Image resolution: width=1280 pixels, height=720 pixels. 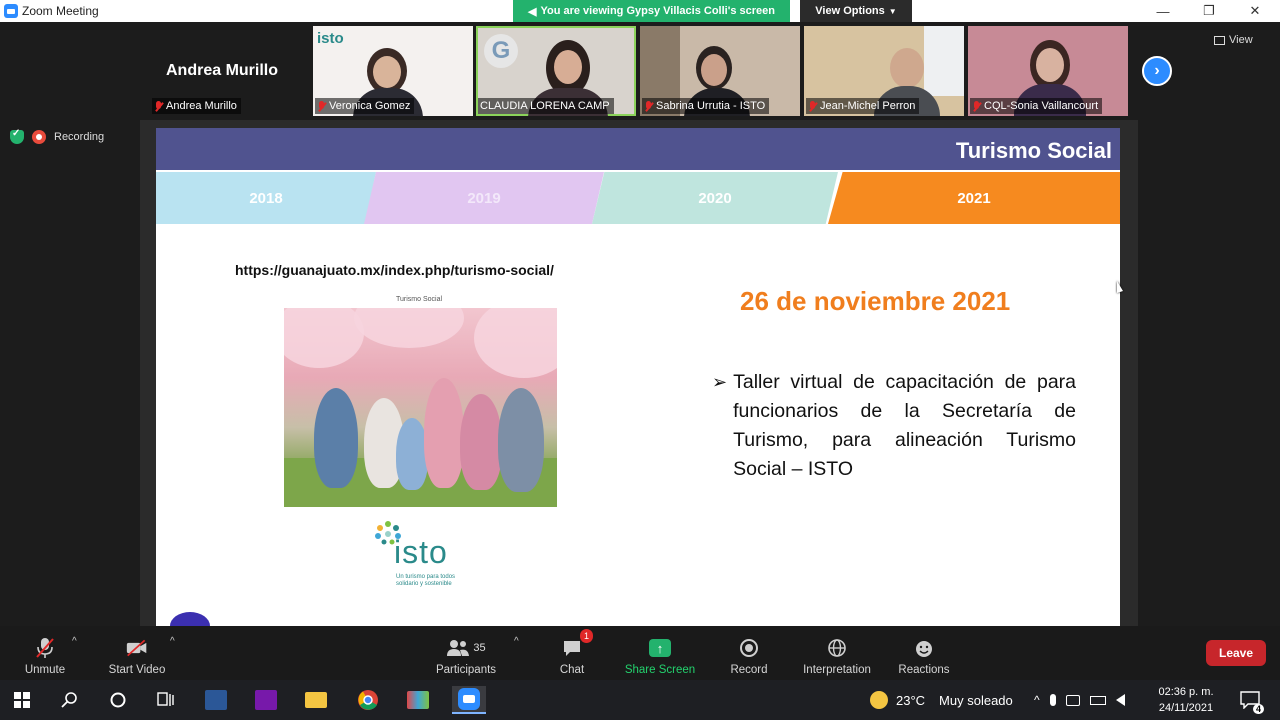 I want to click on view-button: View, so click(x=1242, y=40).